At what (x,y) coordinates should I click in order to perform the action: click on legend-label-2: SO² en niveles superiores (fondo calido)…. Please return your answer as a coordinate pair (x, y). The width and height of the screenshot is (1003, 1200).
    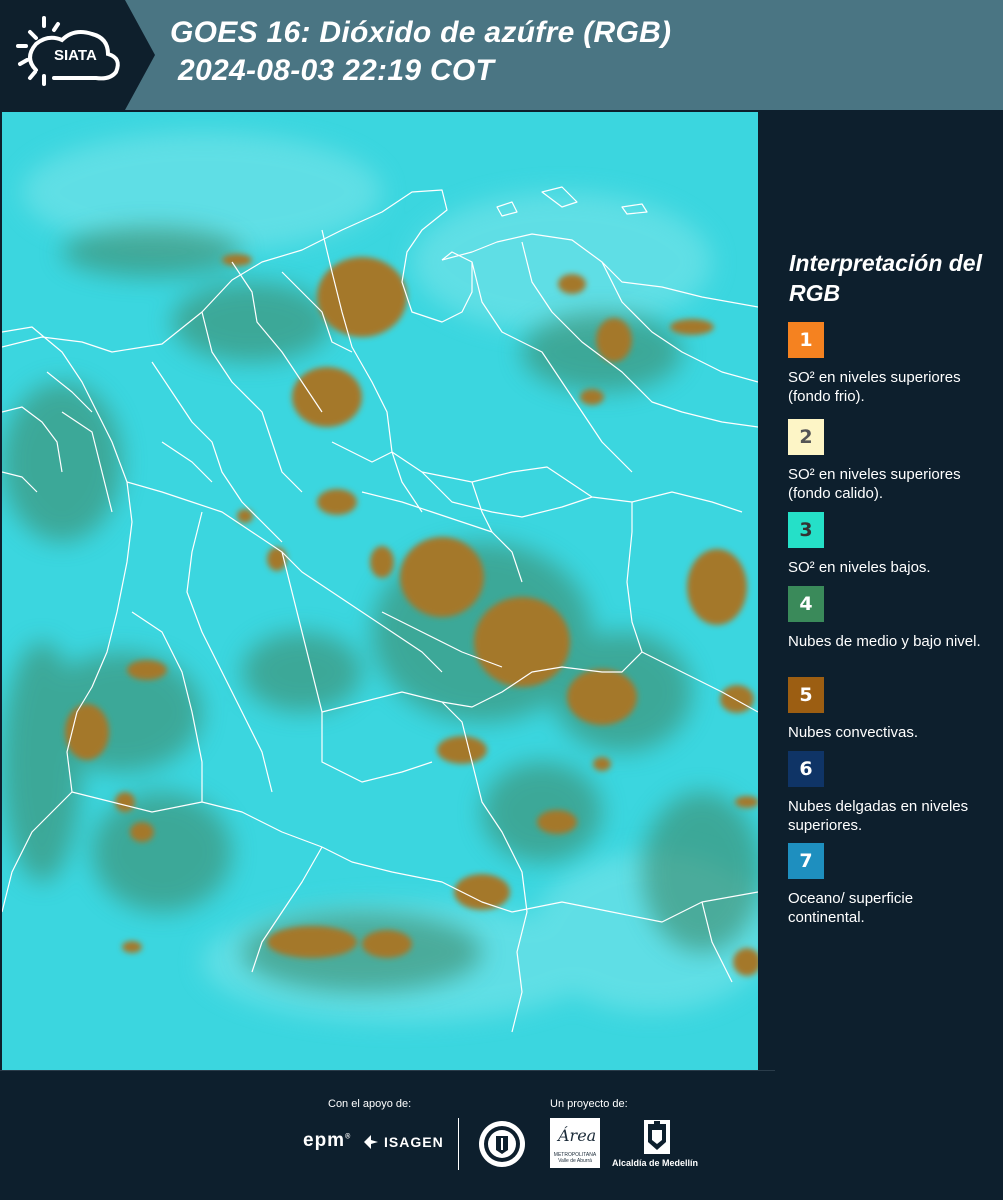
    Looking at the image, I should click on (874, 484).